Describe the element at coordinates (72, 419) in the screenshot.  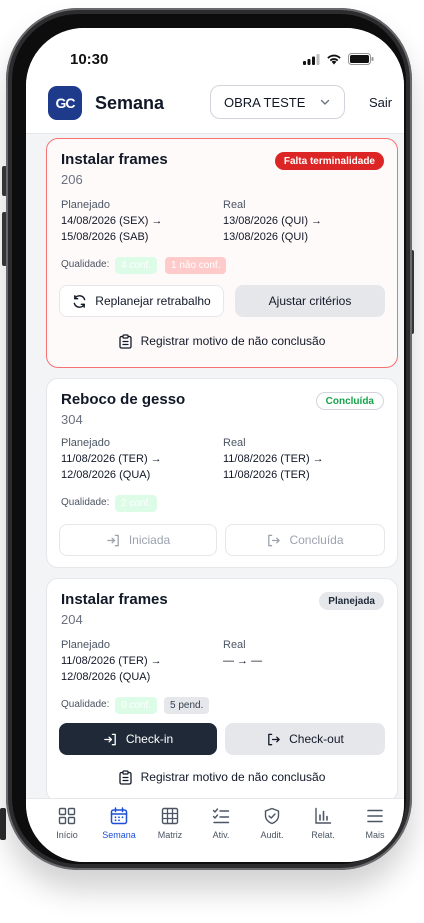
I see `activity-code: 304` at that location.